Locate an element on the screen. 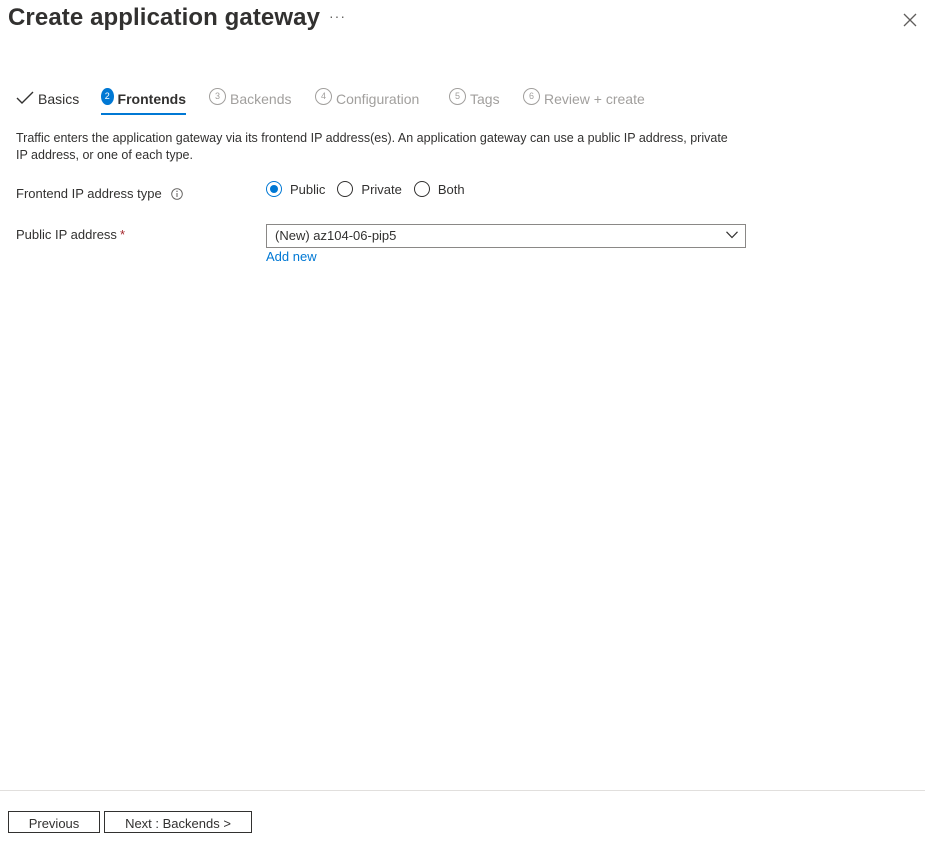 The height and width of the screenshot is (845, 925). previous-button: Previous is located at coordinates (54, 822).